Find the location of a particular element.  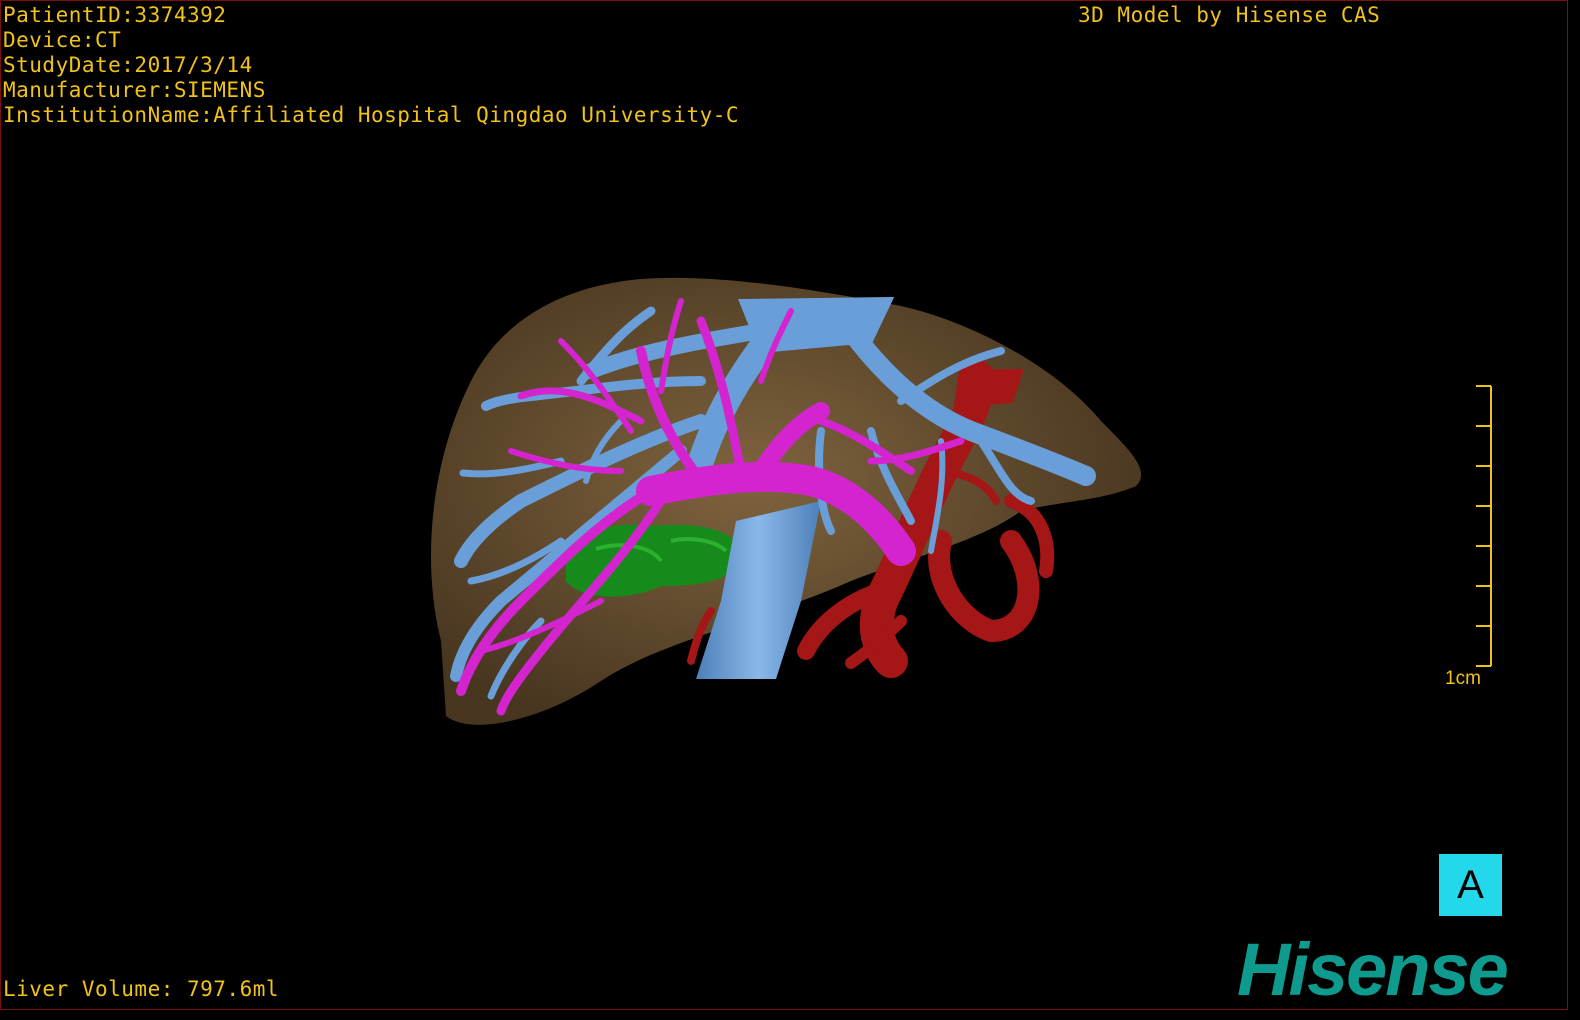

scale-bar is located at coordinates (1484, 526).